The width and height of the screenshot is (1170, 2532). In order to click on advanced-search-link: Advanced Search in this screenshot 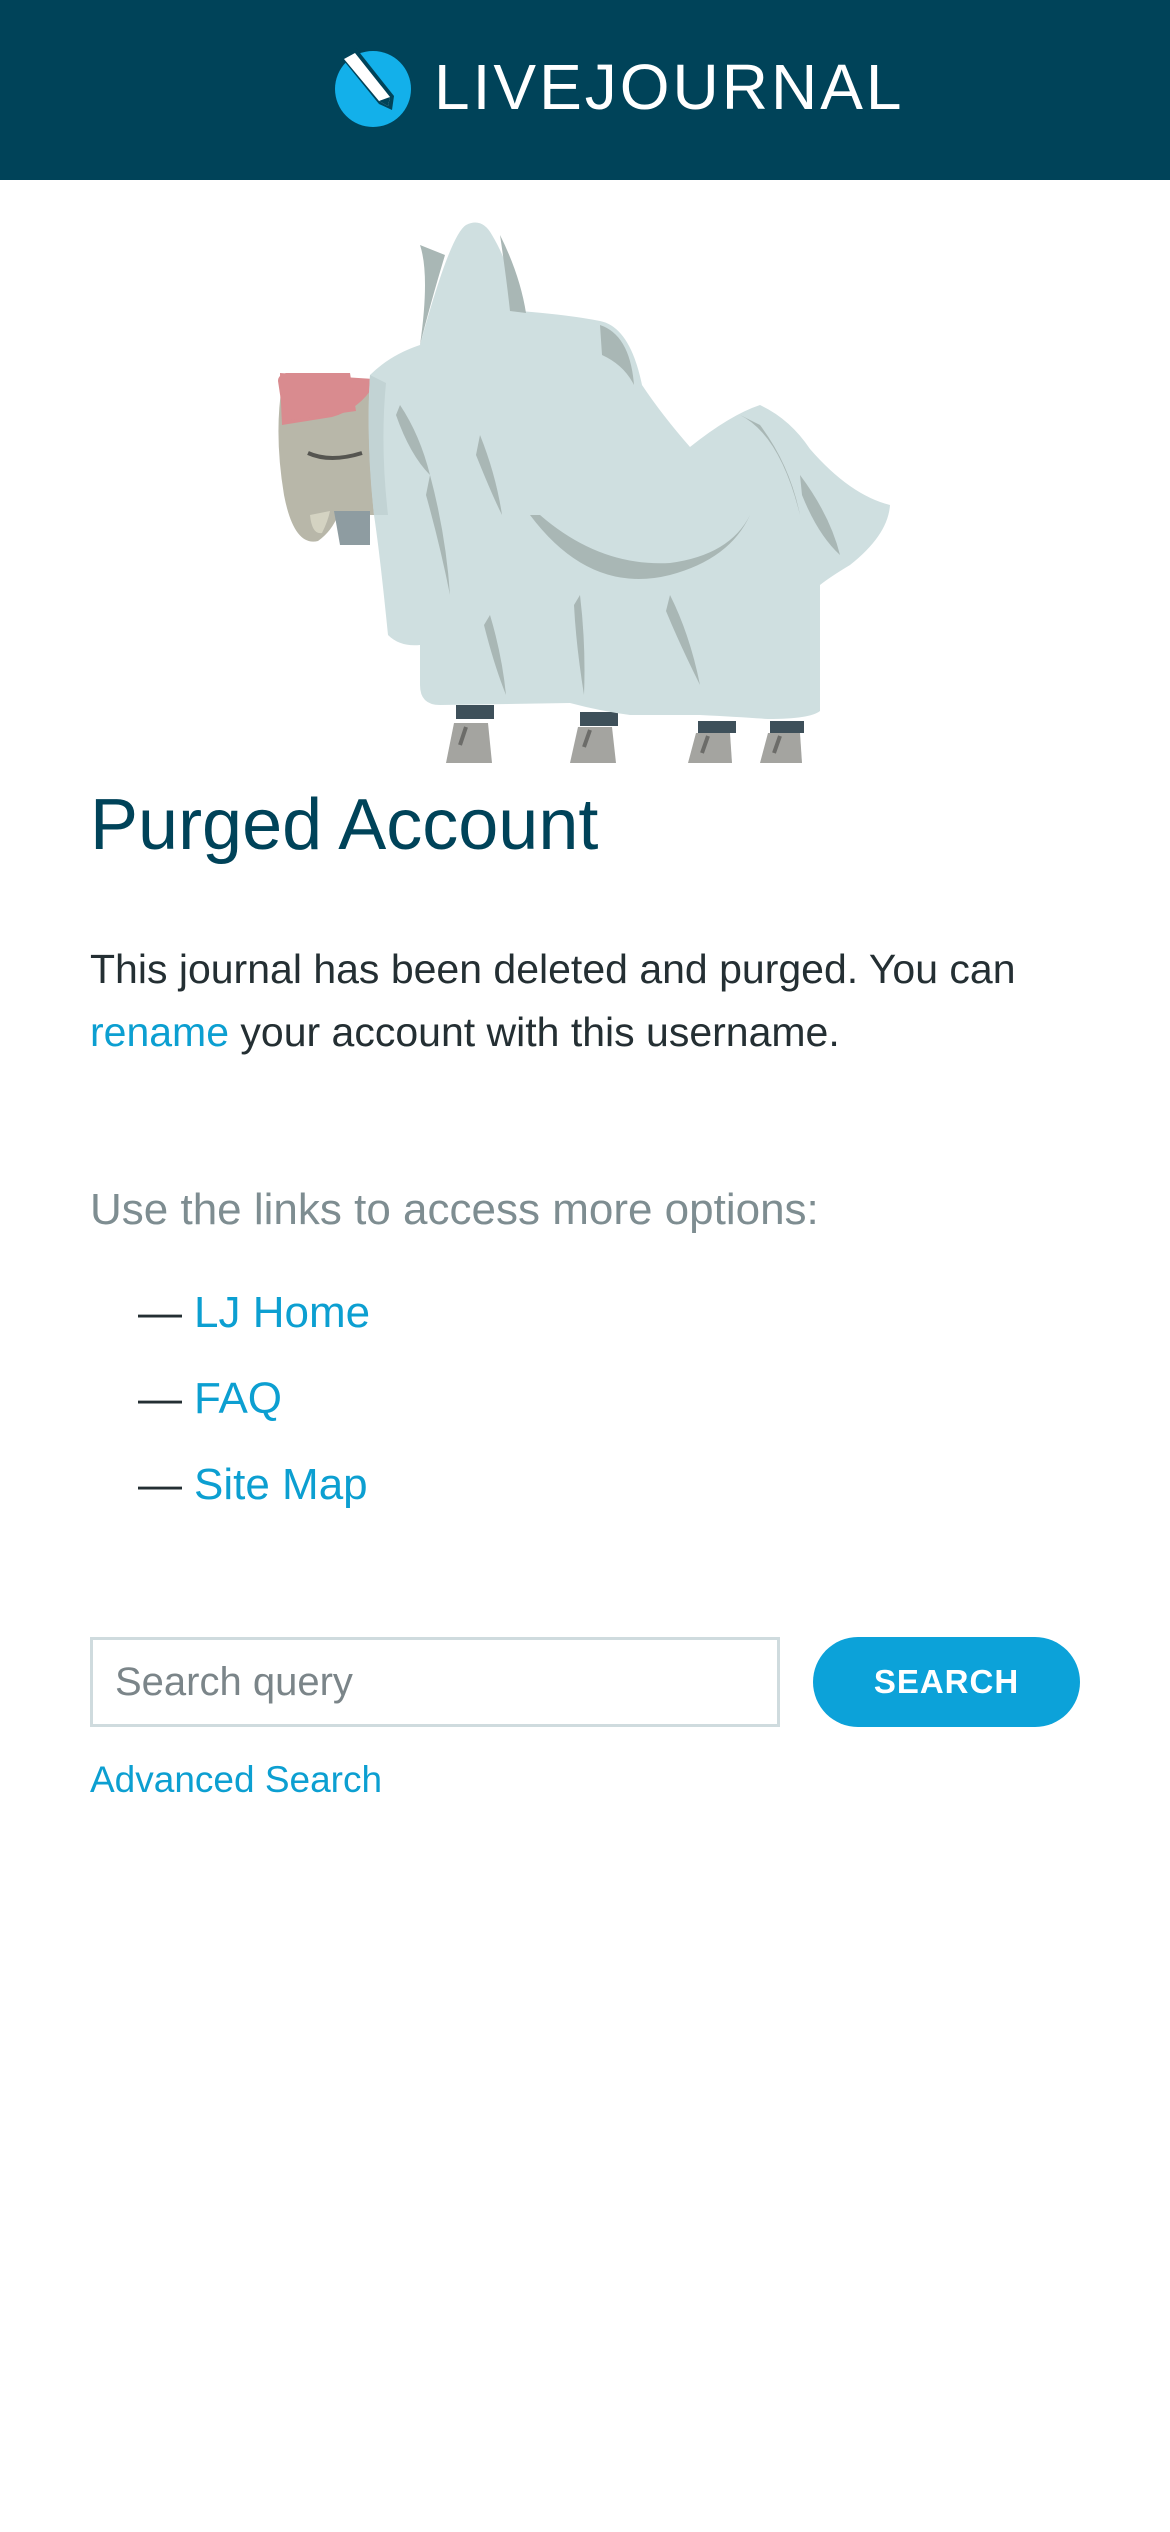, I will do `click(236, 1780)`.